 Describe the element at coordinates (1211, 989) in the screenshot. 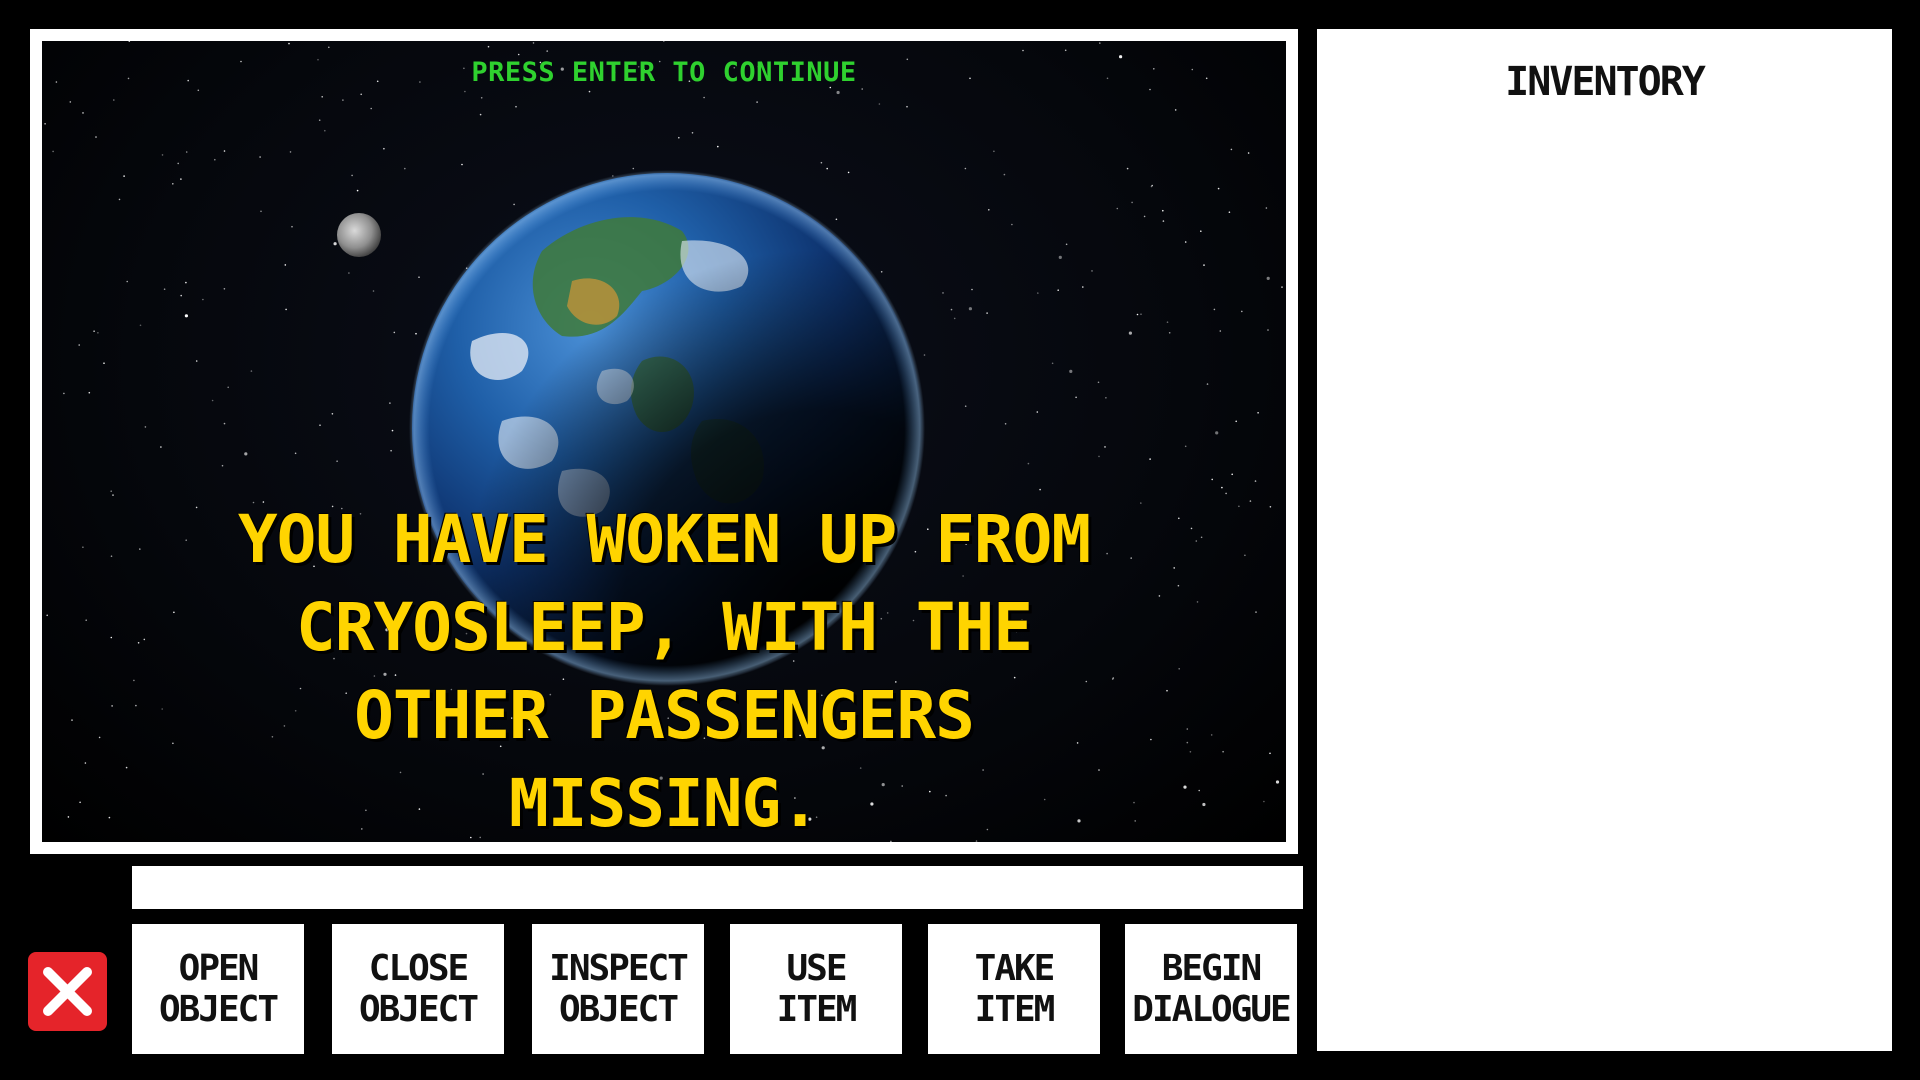

I see `begin-dialogue-button: BEGIN DIALOGUE` at that location.